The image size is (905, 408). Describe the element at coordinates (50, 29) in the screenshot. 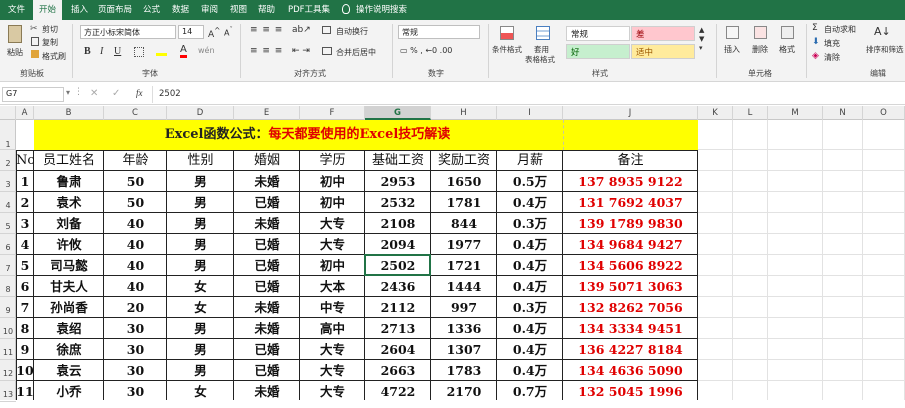

I see `cut-button: 剪切` at that location.